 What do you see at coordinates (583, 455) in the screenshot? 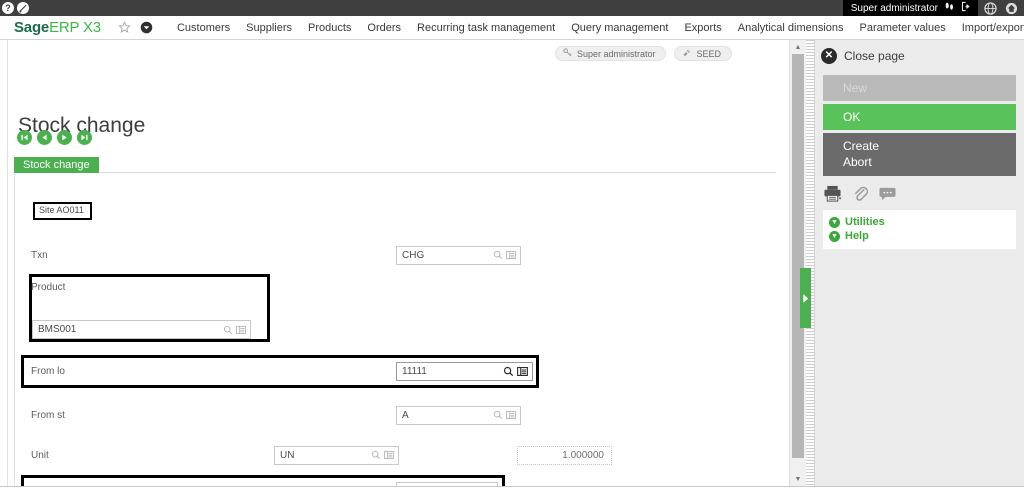
I see `value-unit-conversion: 1.000000` at bounding box center [583, 455].